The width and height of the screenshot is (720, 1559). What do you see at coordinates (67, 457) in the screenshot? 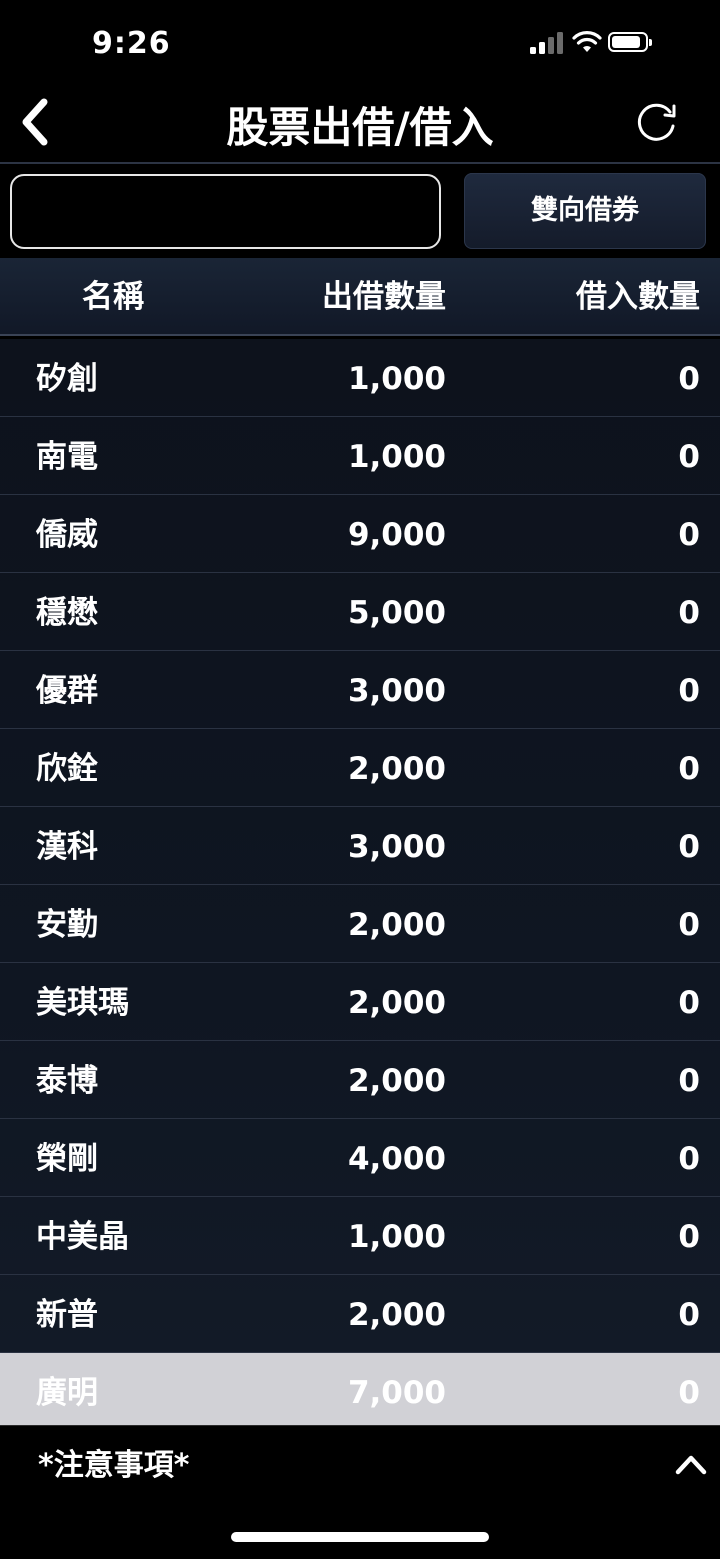
I see `stock-name: 南電` at bounding box center [67, 457].